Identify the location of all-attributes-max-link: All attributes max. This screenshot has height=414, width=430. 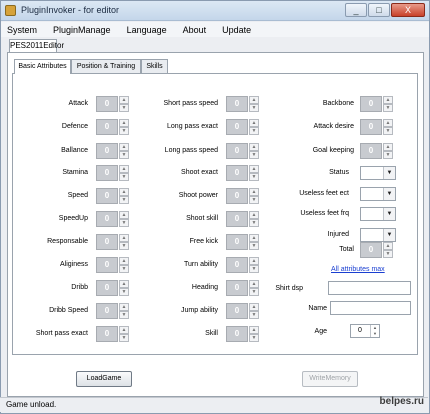
(358, 269).